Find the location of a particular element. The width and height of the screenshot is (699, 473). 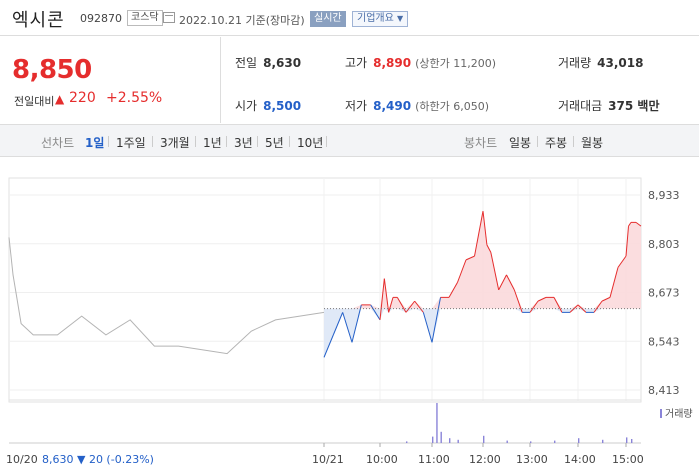

realtime-button: 실시간 is located at coordinates (328, 19).